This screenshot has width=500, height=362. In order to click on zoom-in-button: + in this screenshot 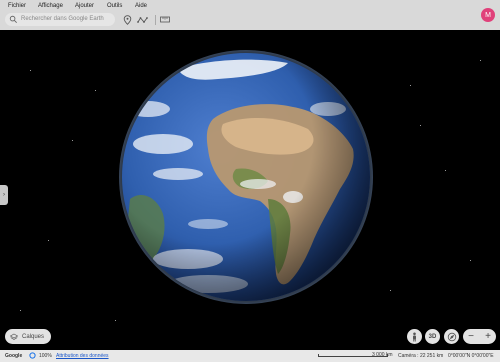, I will do `click(488, 336)`.